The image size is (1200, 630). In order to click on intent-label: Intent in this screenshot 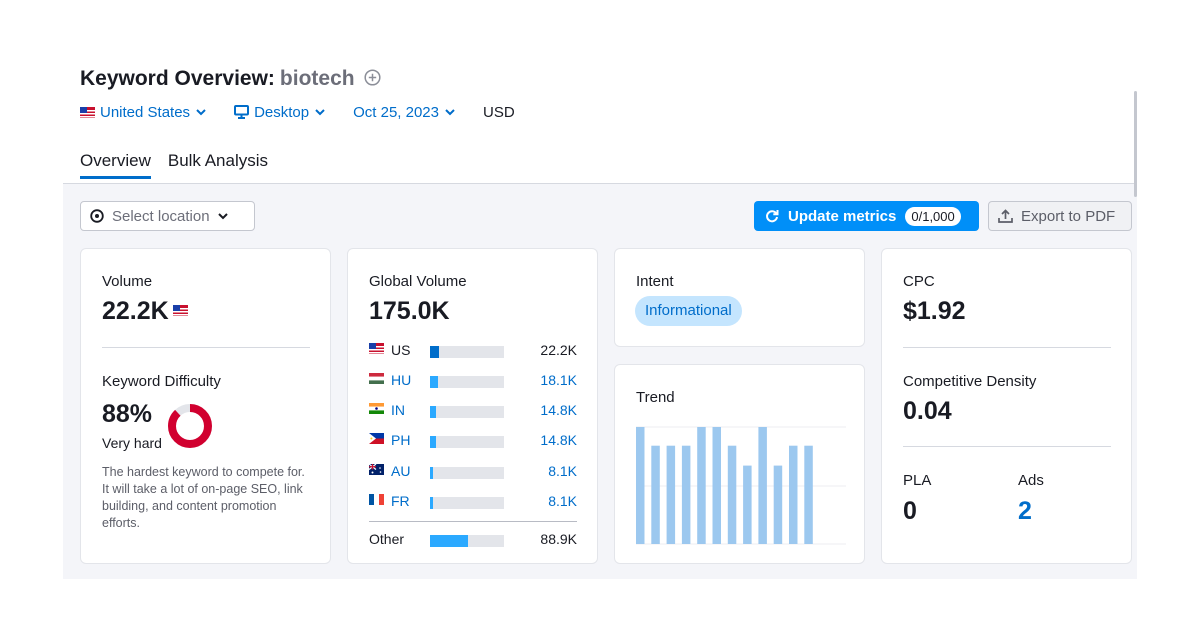, I will do `click(655, 281)`.